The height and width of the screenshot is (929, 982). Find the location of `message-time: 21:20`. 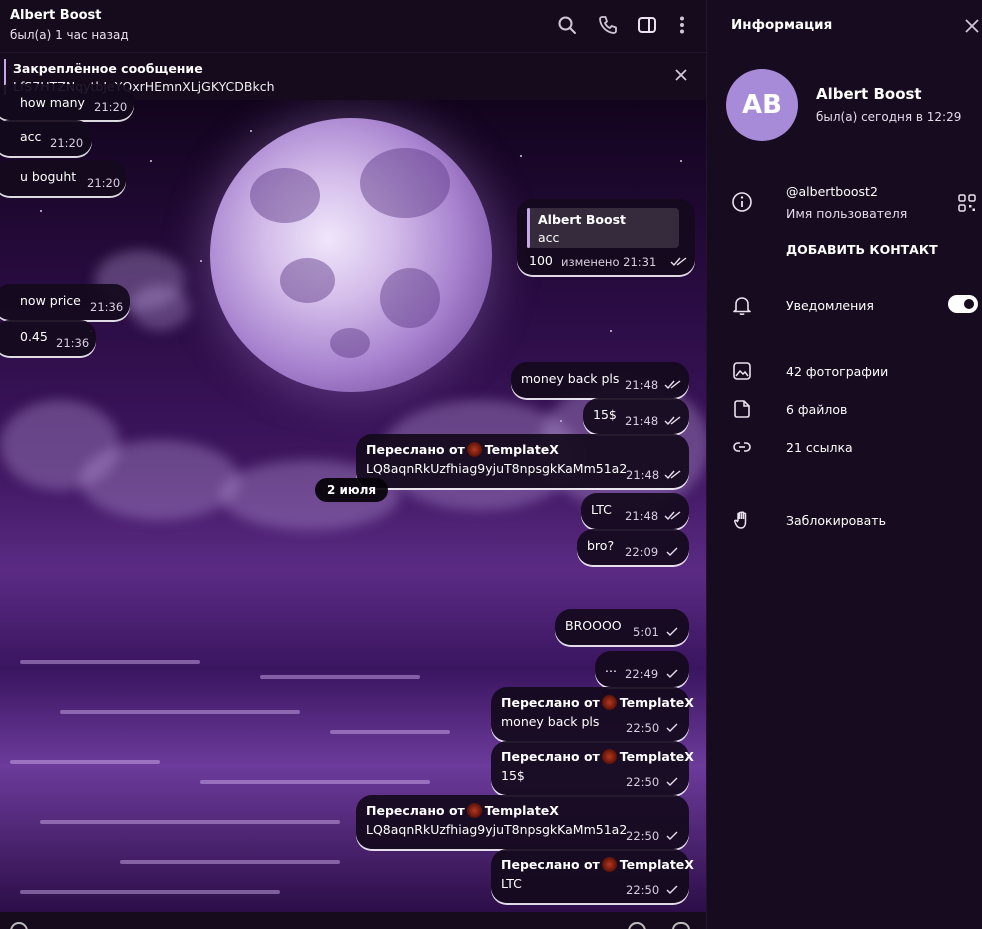

message-time: 21:20 is located at coordinates (104, 183).